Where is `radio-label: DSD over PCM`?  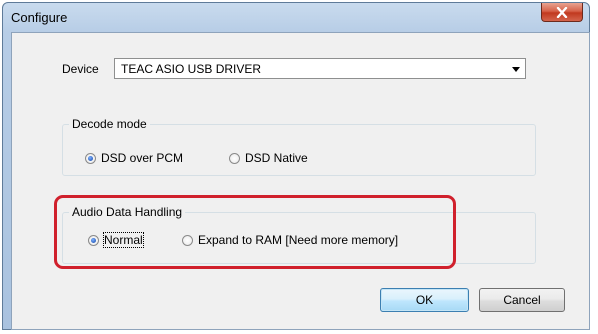 radio-label: DSD over PCM is located at coordinates (142, 158).